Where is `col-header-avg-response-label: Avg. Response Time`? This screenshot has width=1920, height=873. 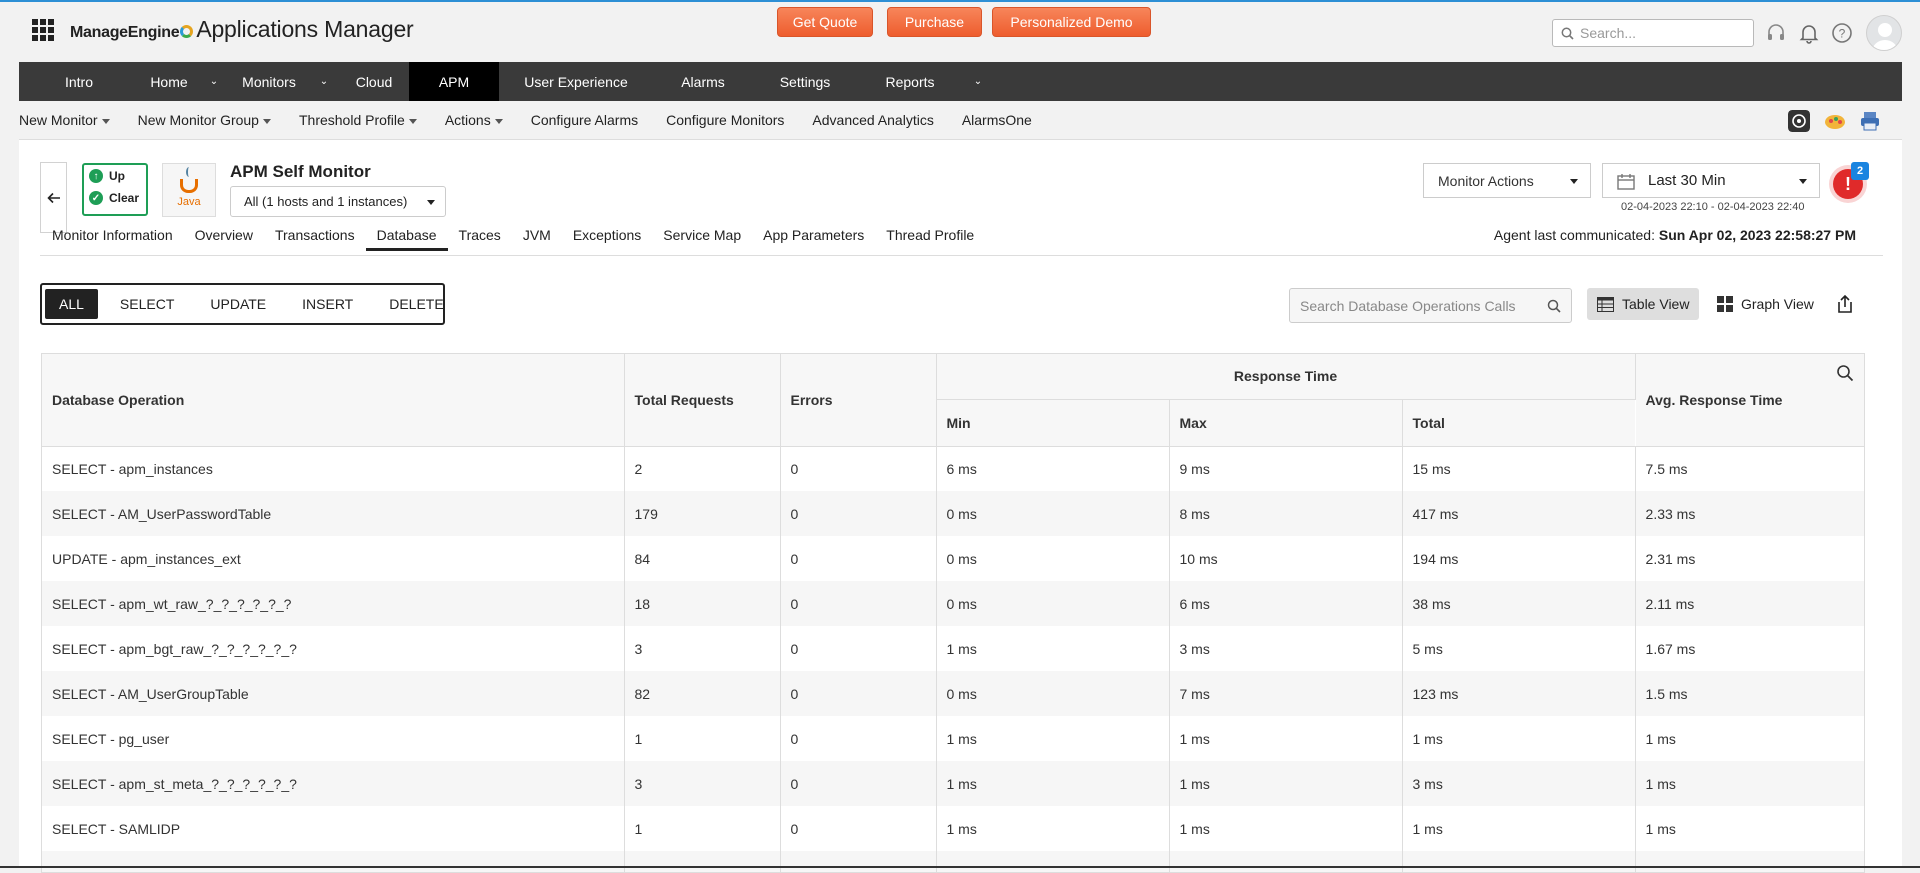 col-header-avg-response-label: Avg. Response Time is located at coordinates (1714, 399).